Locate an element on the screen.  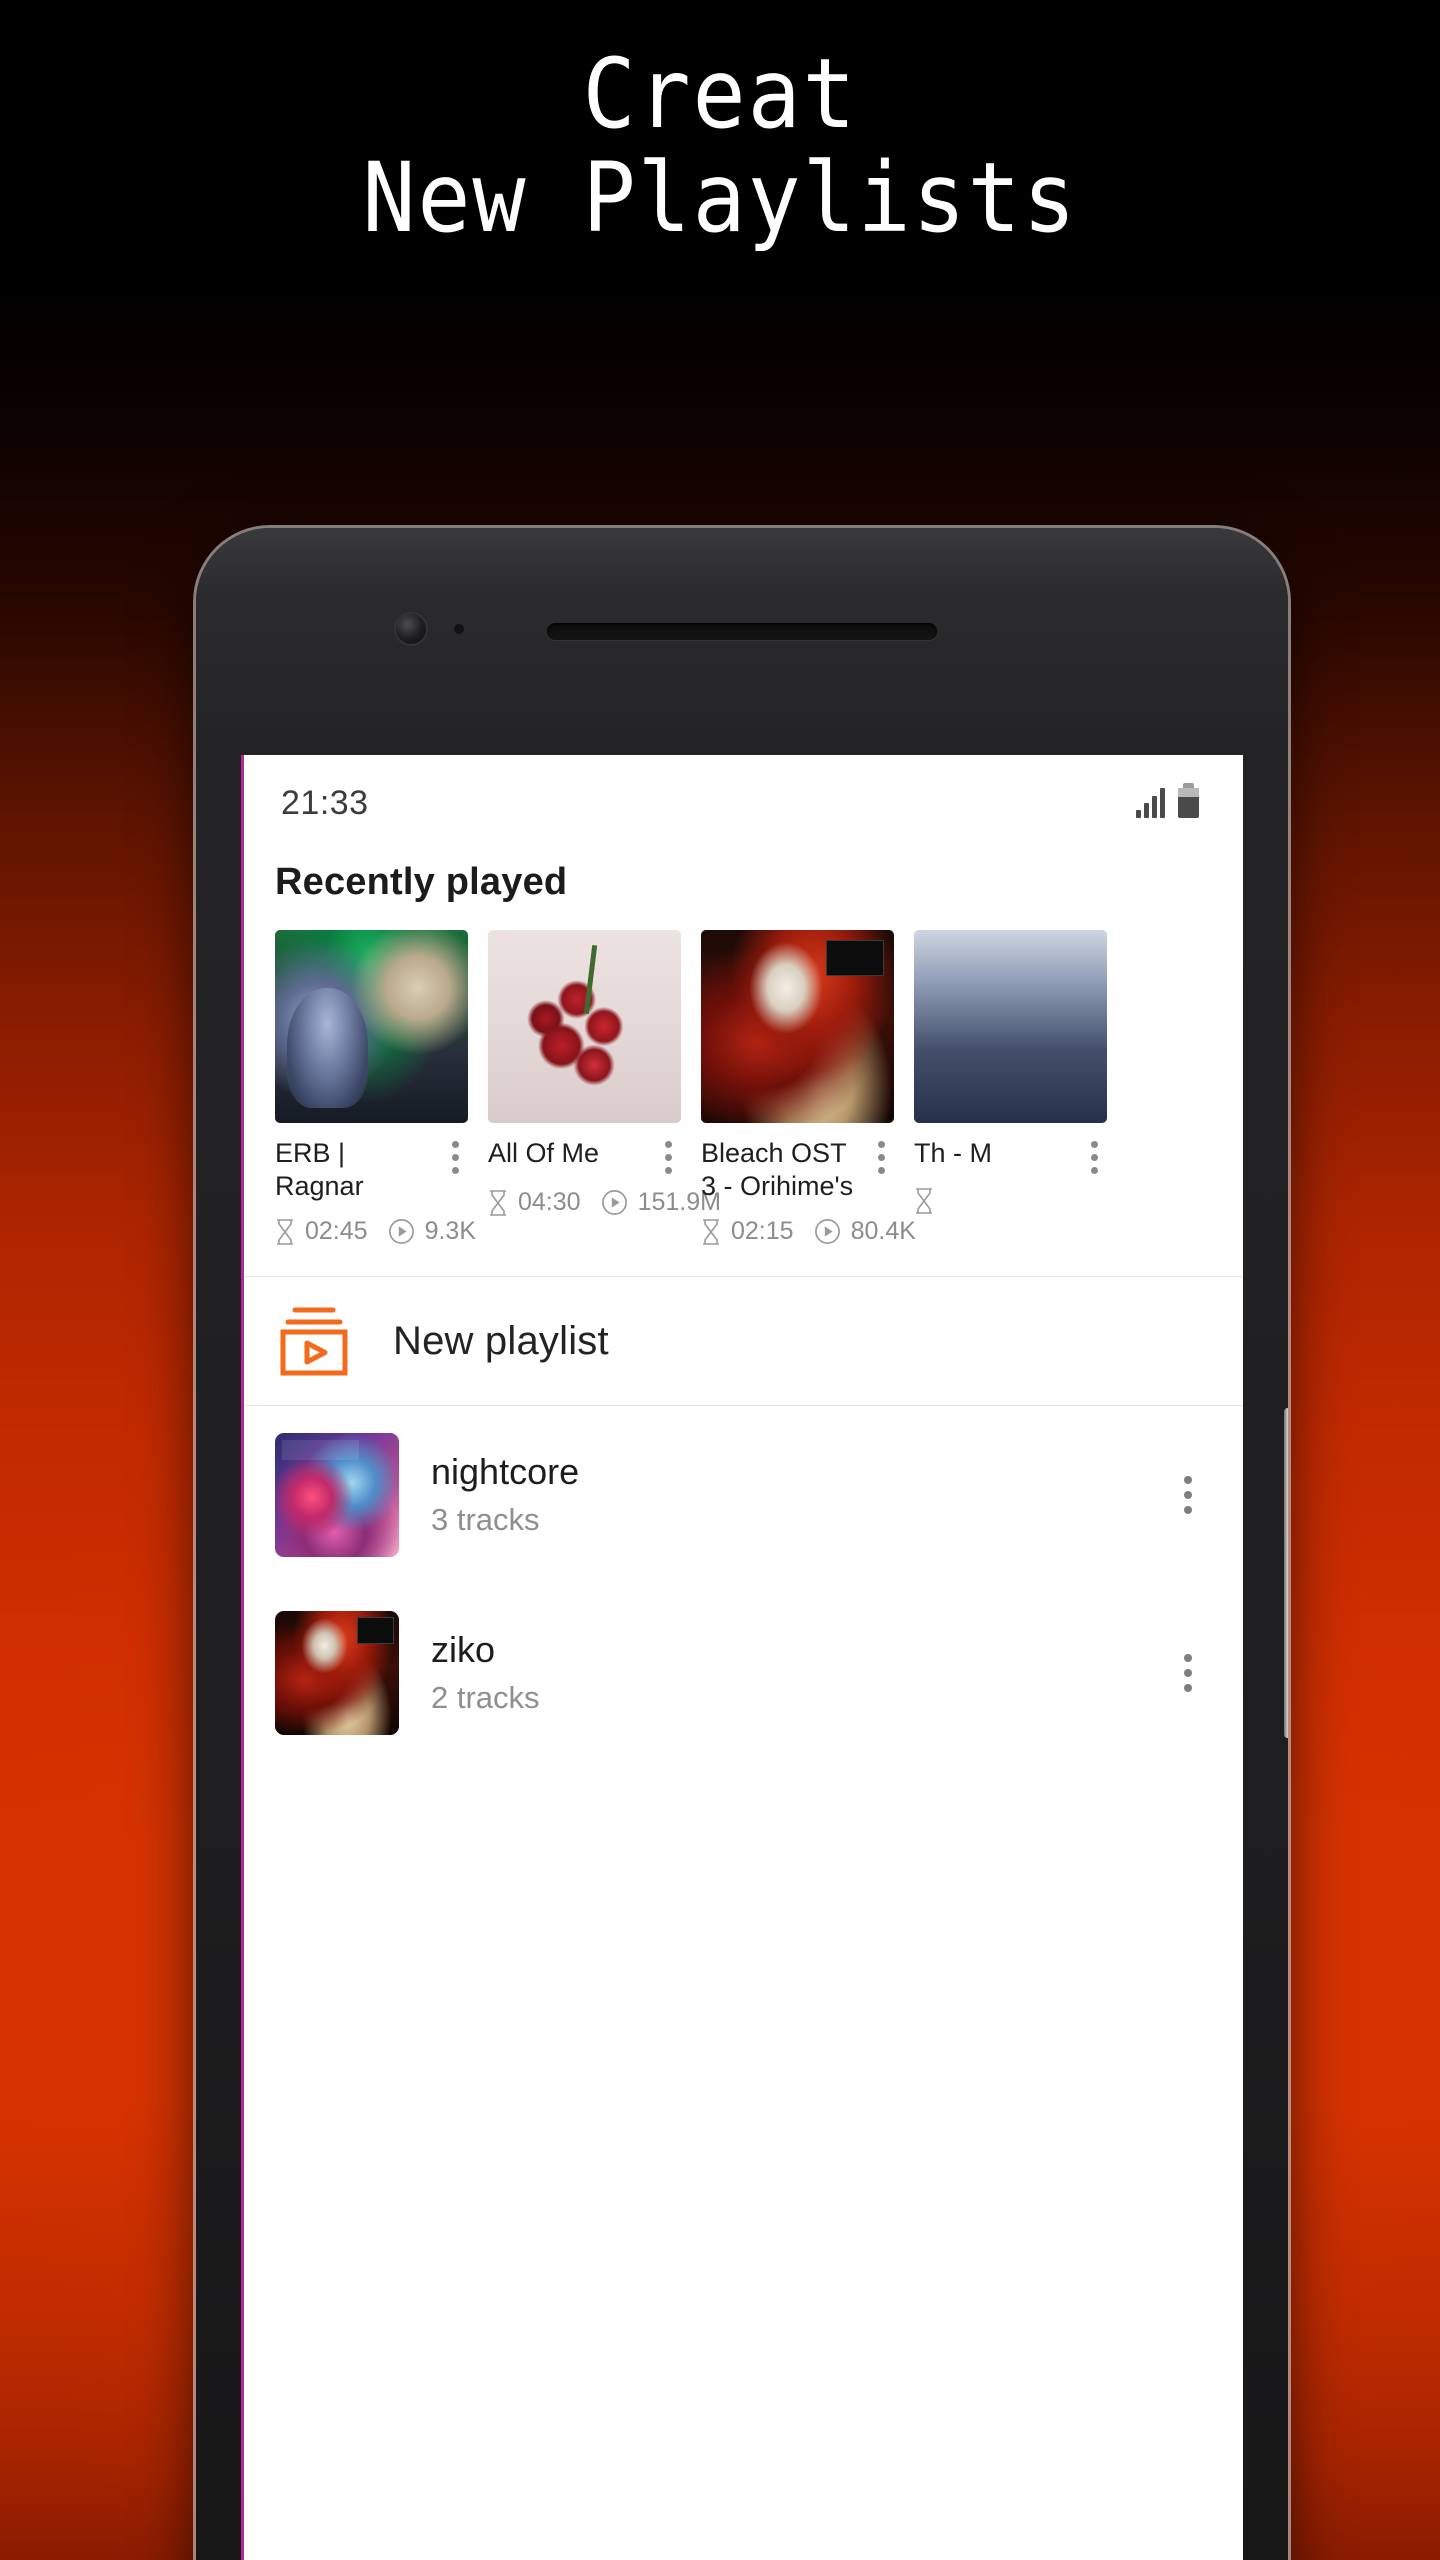
playlist-track-count: 2 tracks is located at coordinates (485, 1697).